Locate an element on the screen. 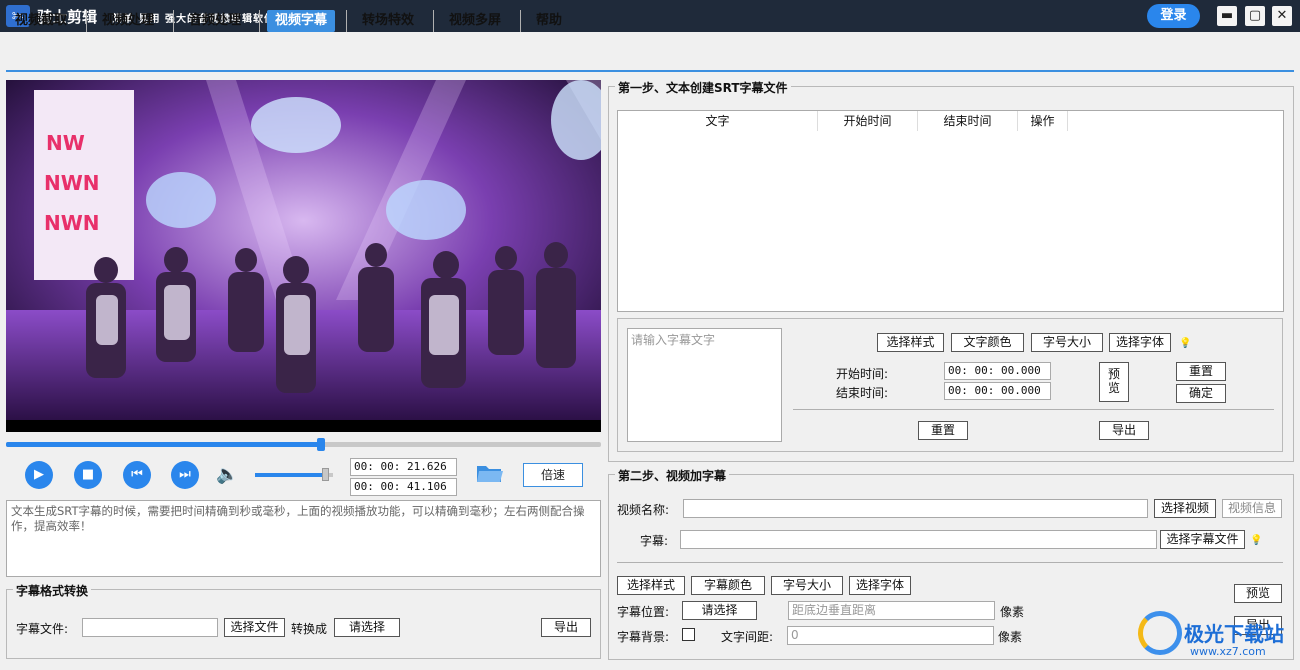 The image size is (1300, 670). close-icon: ✕ is located at coordinates (1282, 16).